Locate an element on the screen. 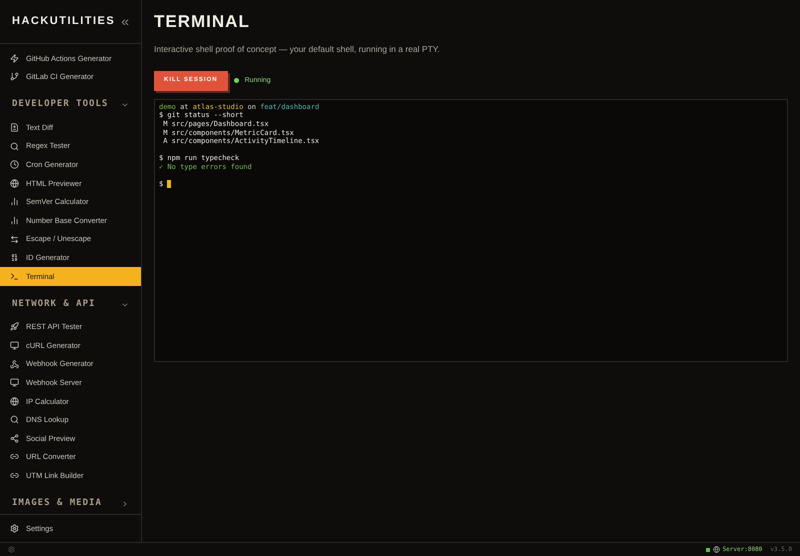 The image size is (800, 556). brand-title: HACKUTILITIES is located at coordinates (64, 22).